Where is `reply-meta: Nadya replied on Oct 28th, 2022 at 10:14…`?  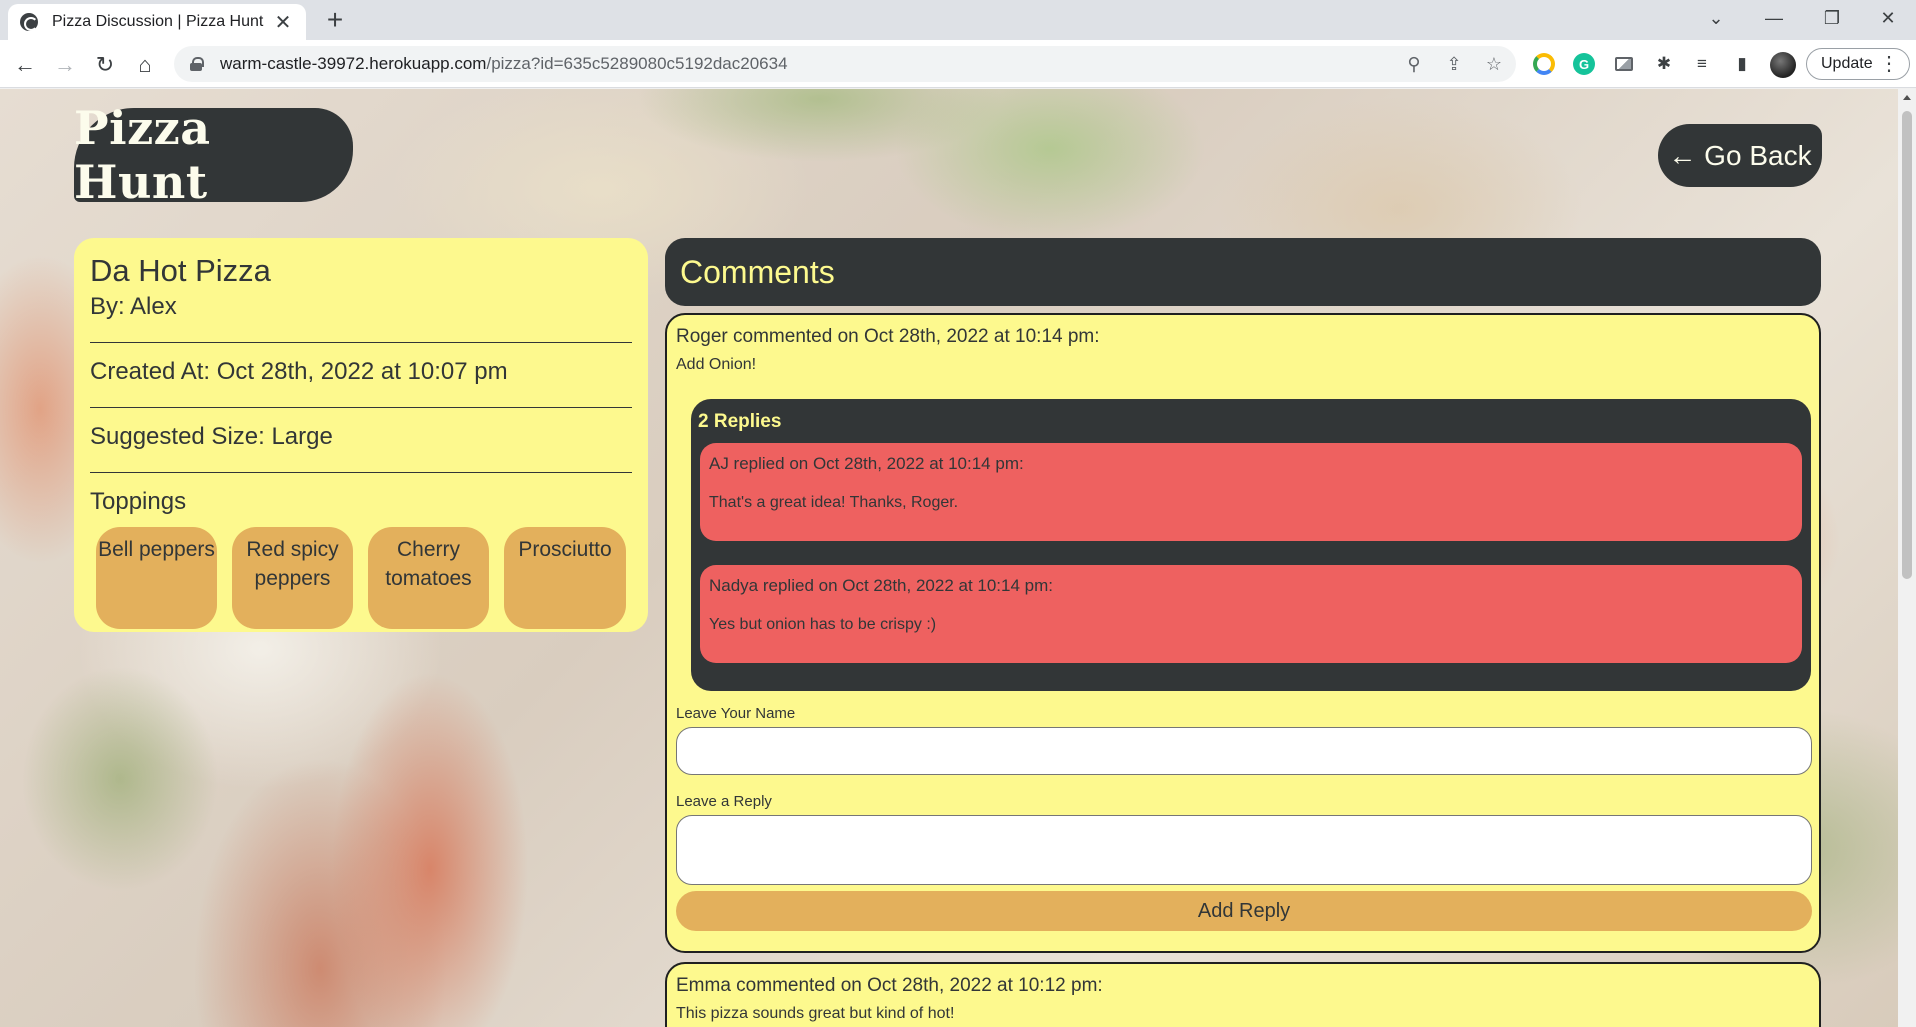 reply-meta: Nadya replied on Oct 28th, 2022 at 10:14… is located at coordinates (881, 585).